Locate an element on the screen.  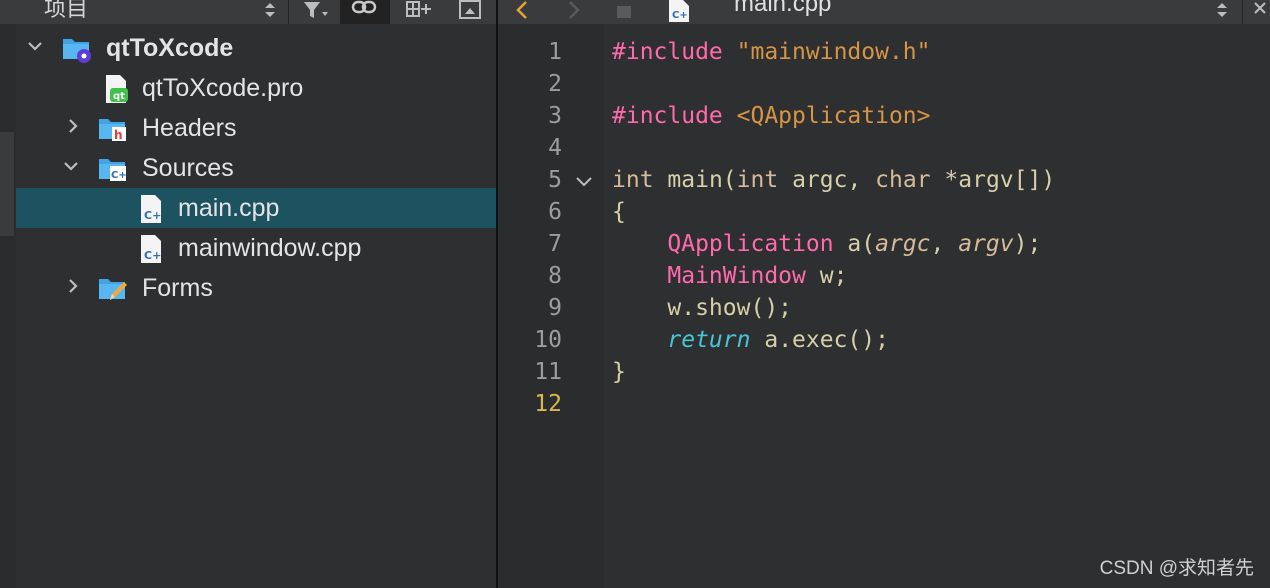
line-number: 1 is located at coordinates (555, 52).